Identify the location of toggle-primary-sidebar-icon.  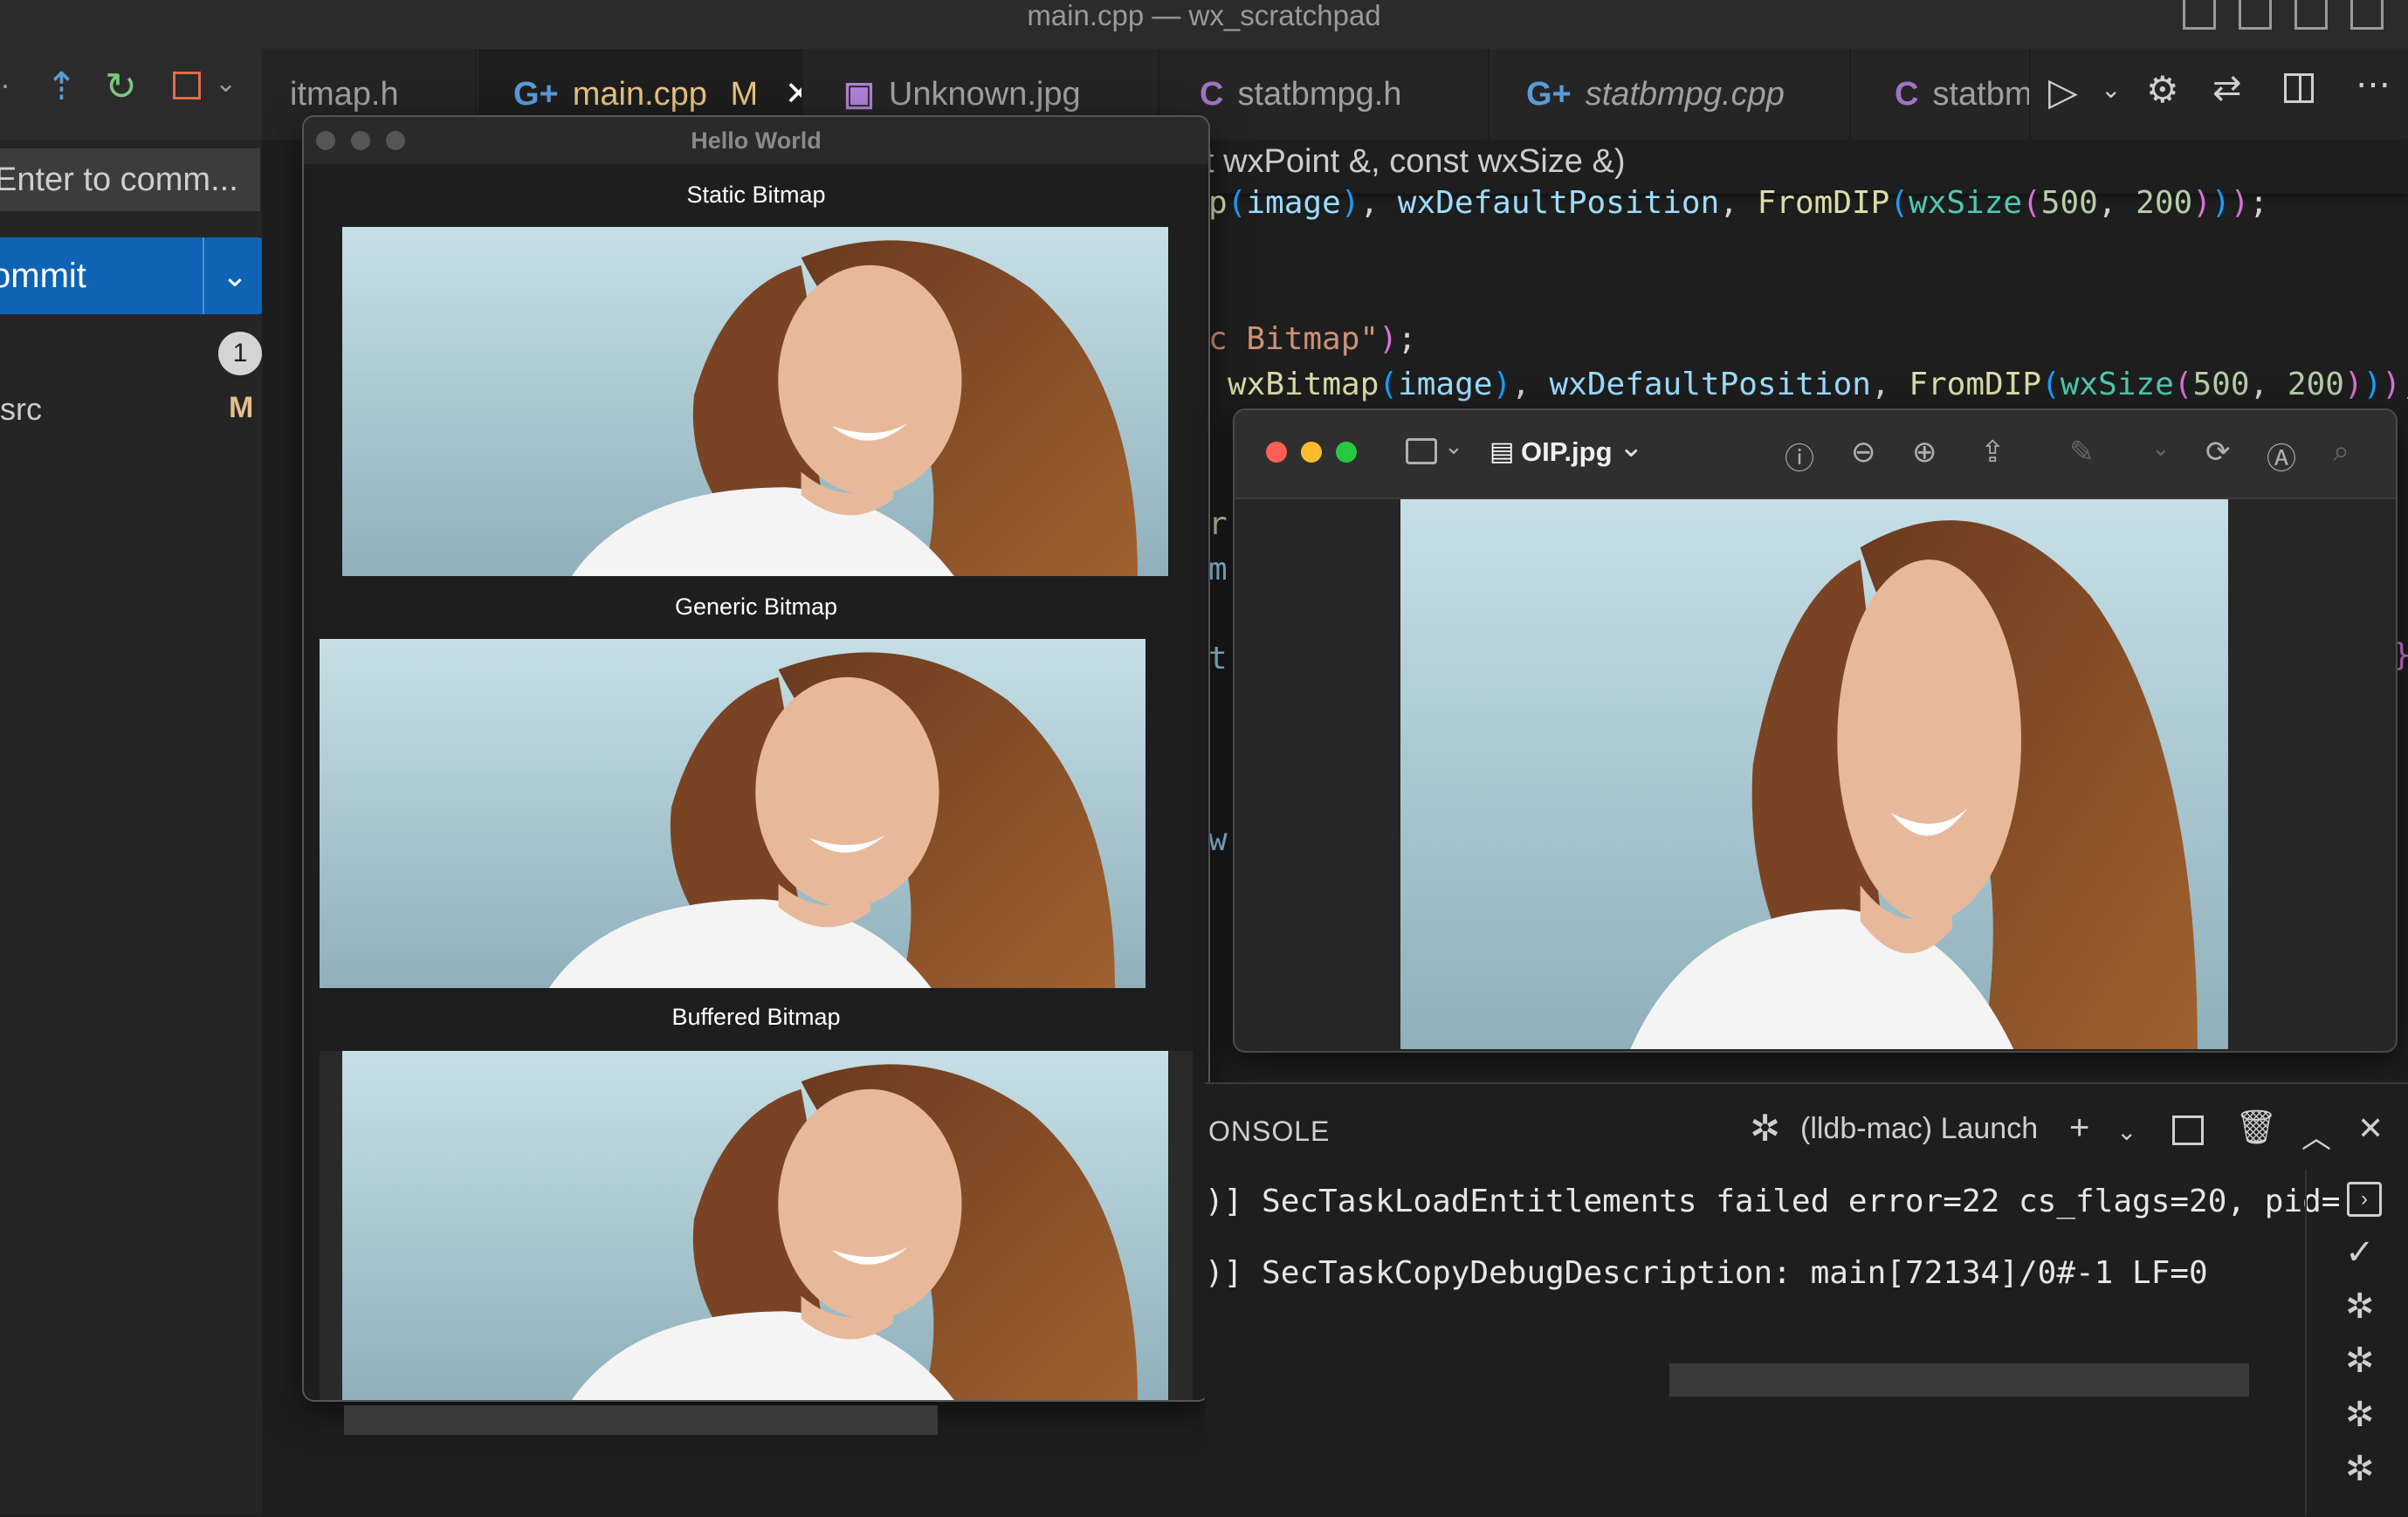
(2199, 15).